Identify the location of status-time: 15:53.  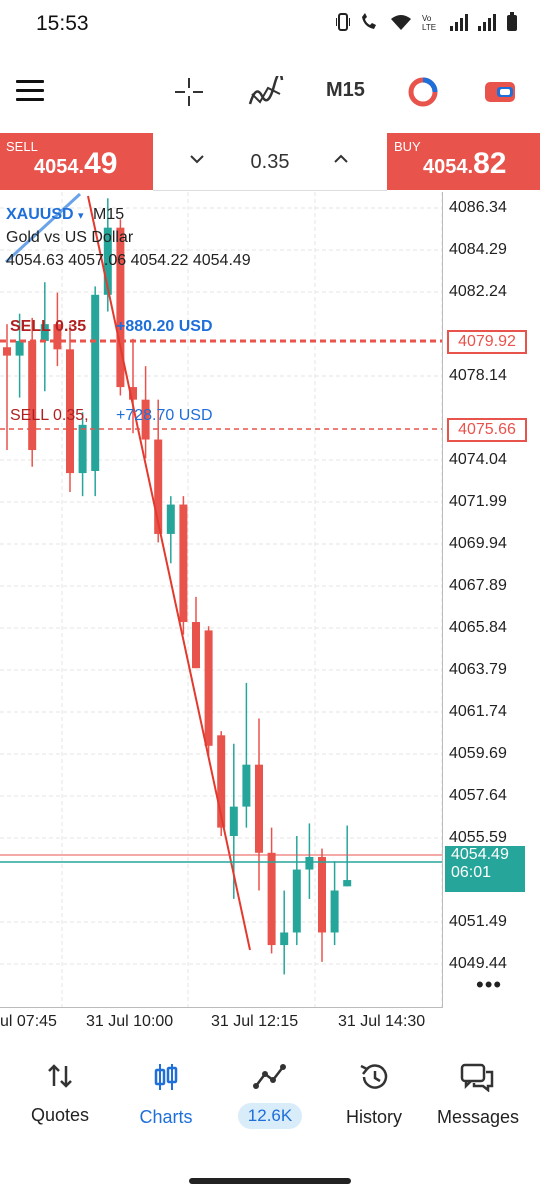
(62, 23).